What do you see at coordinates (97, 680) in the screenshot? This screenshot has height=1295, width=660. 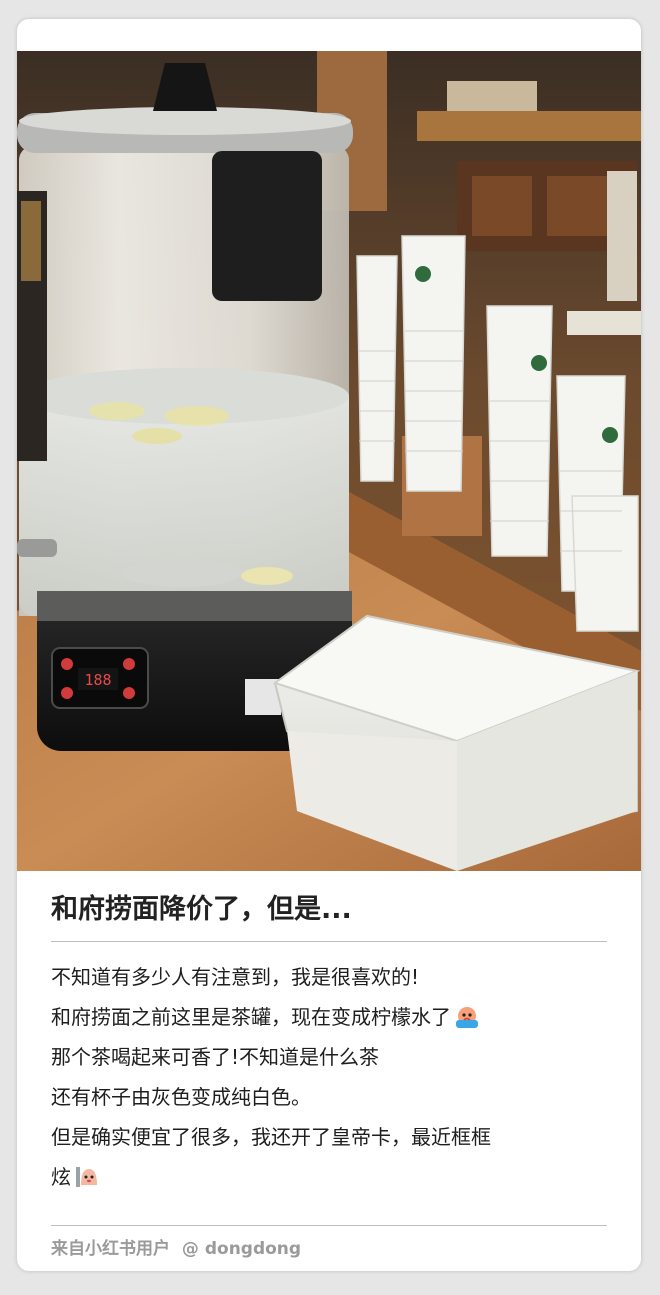 I see `dispenser-display: 188` at bounding box center [97, 680].